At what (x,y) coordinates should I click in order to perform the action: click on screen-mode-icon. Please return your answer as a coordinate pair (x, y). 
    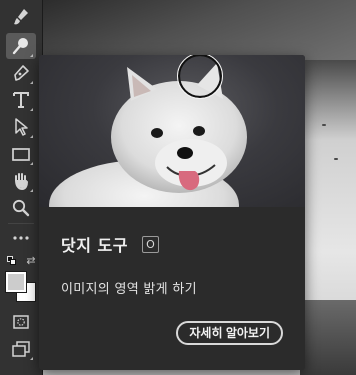
    Looking at the image, I should click on (21, 349).